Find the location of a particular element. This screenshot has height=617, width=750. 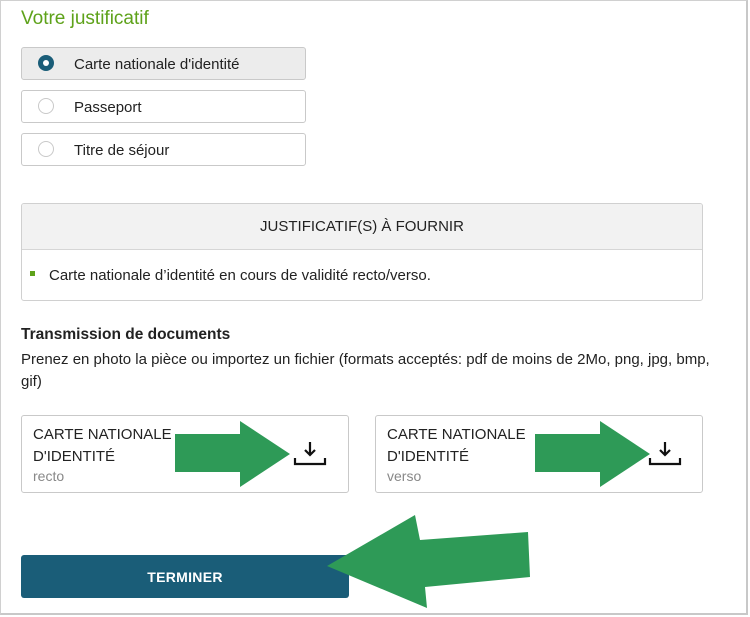

upload-side-label: recto is located at coordinates (49, 476).